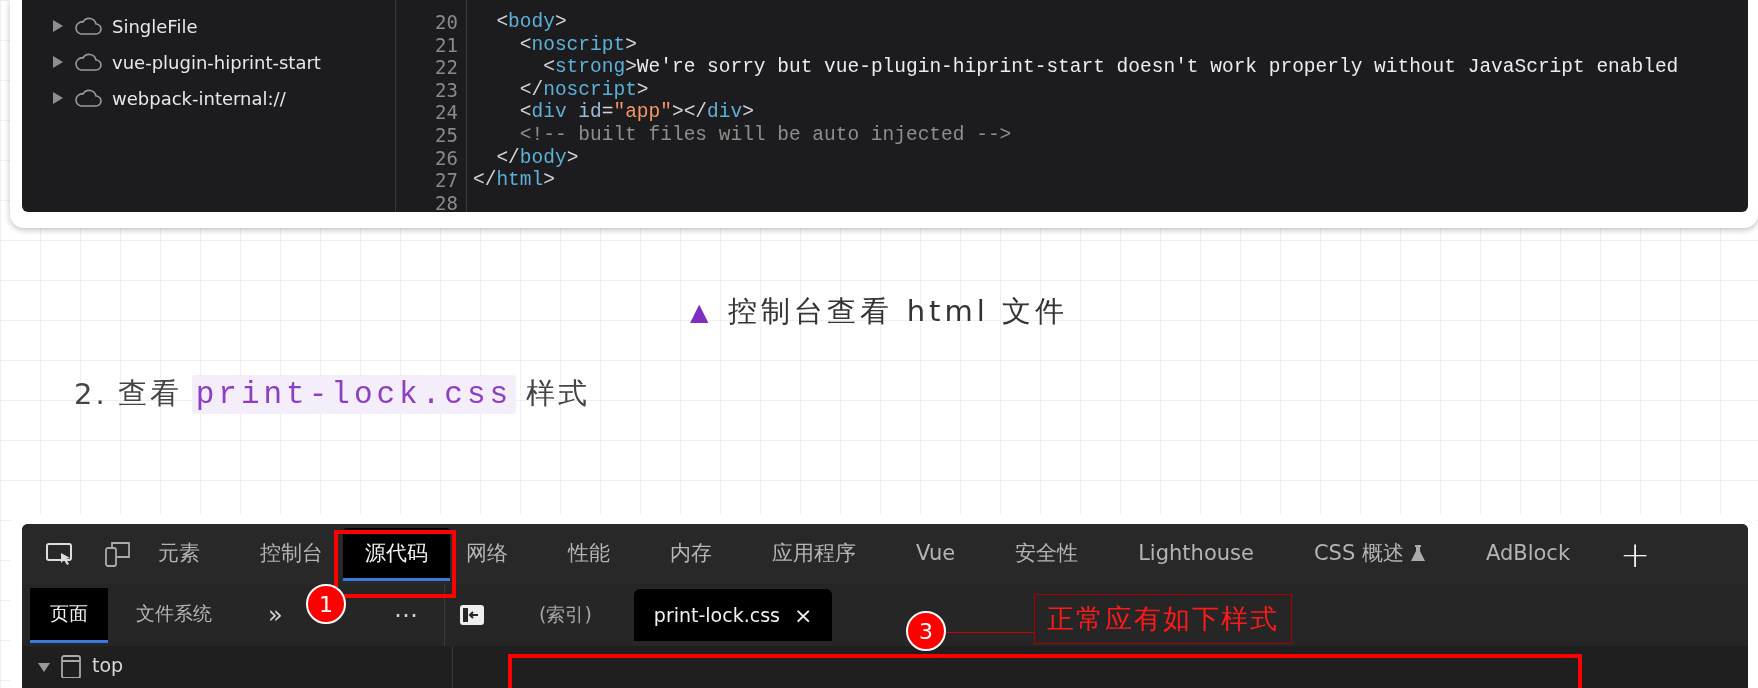 This screenshot has height=688, width=1758. Describe the element at coordinates (446, 135) in the screenshot. I see `line-number: 25` at that location.